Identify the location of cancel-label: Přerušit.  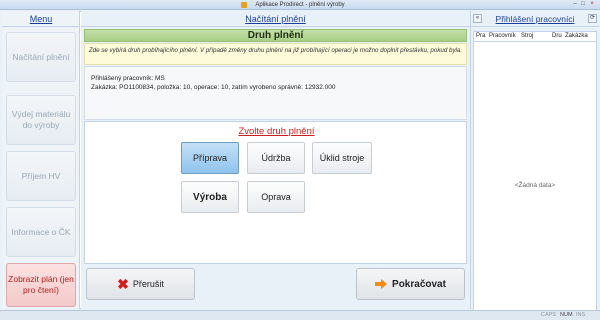
(148, 284).